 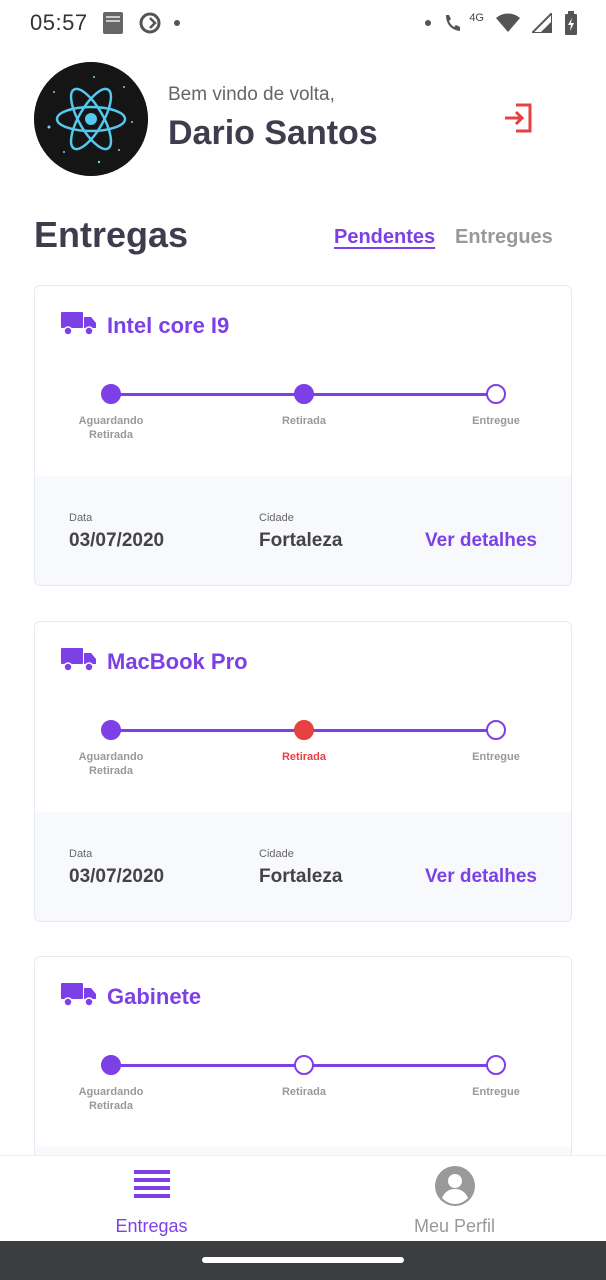 What do you see at coordinates (151, 1199) in the screenshot?
I see `nav-entregas: Entregas` at bounding box center [151, 1199].